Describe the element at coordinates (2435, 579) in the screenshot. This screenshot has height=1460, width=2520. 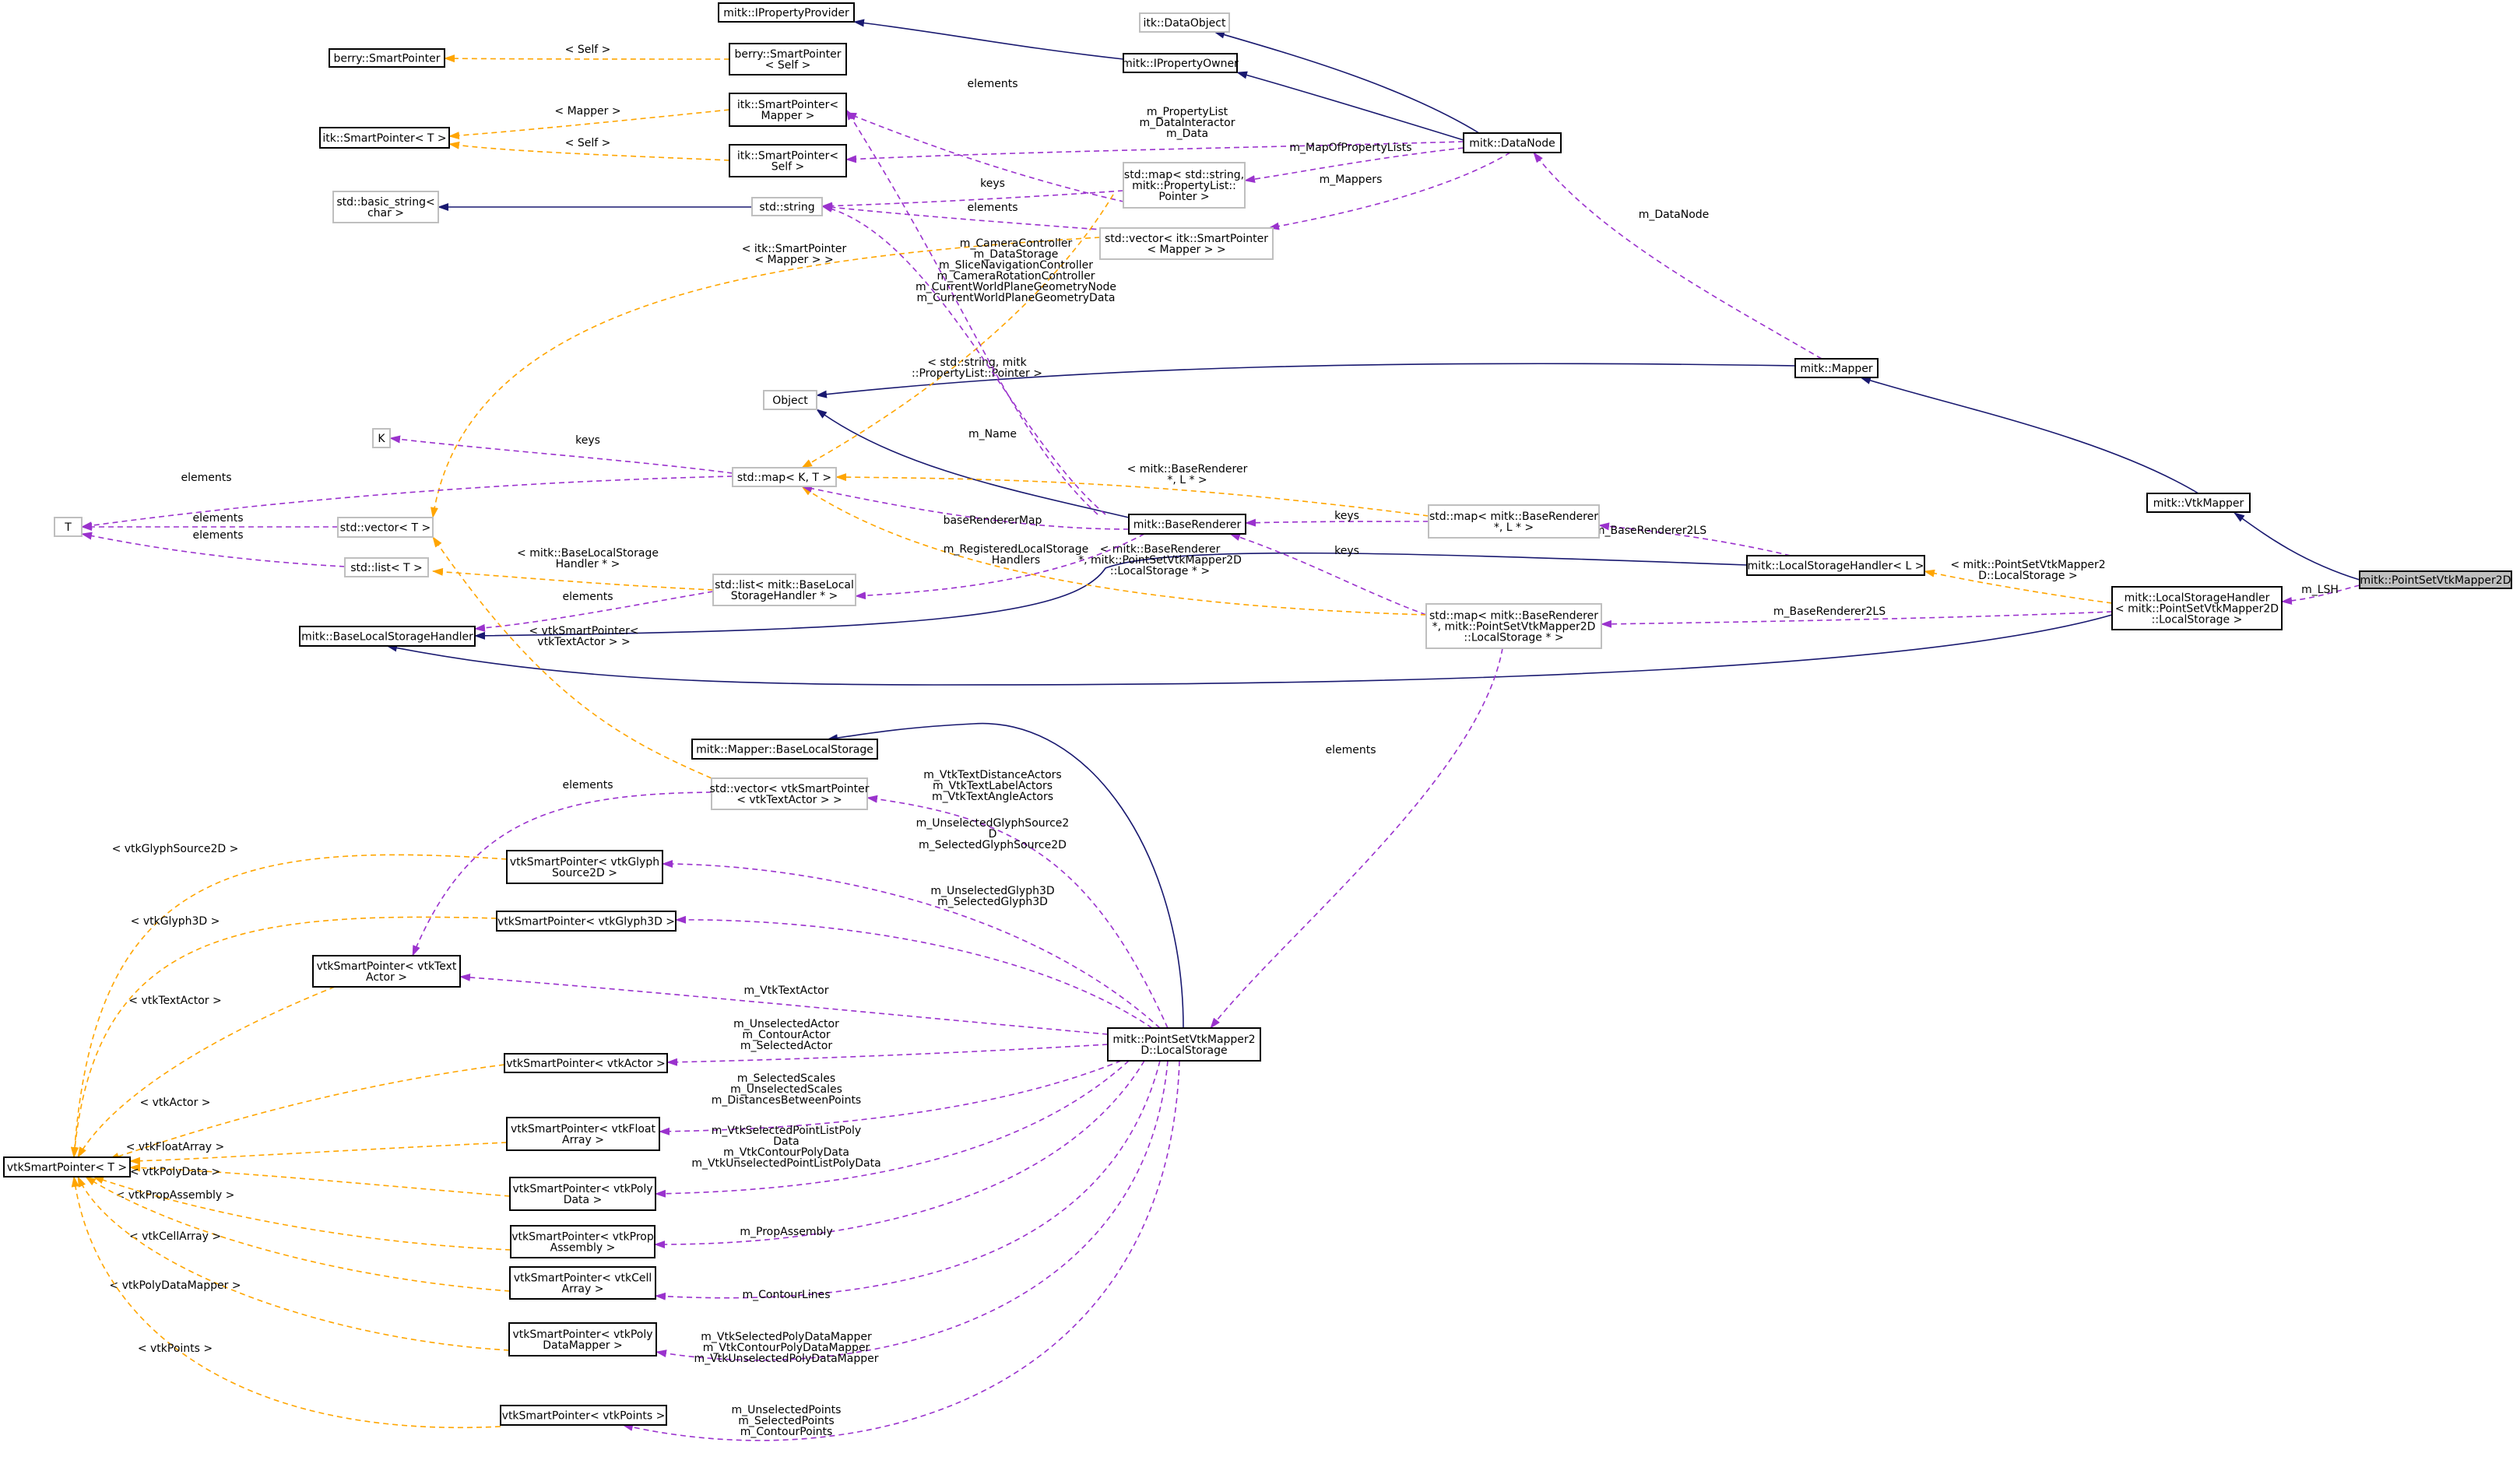
I see `class-node-n1: mitk::PointSetVtkMapper2D` at that location.